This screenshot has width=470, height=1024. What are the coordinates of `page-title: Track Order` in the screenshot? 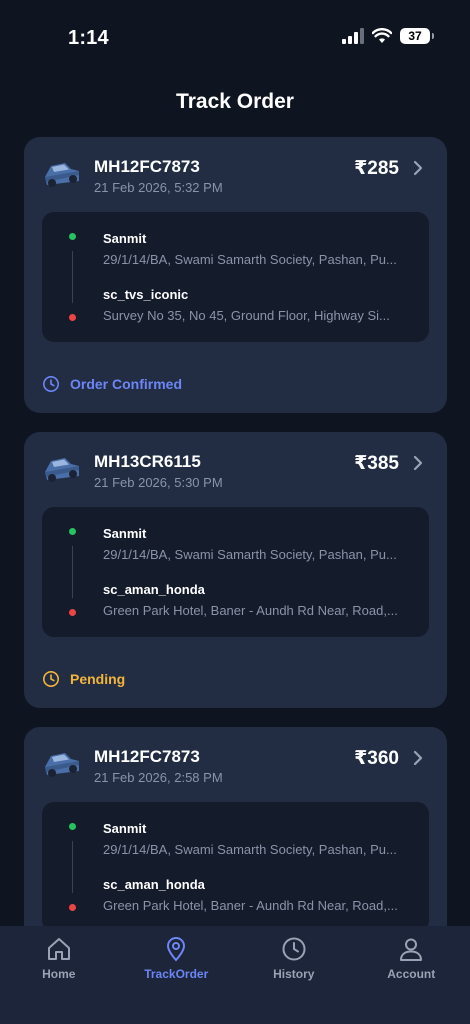 It's located at (235, 101).